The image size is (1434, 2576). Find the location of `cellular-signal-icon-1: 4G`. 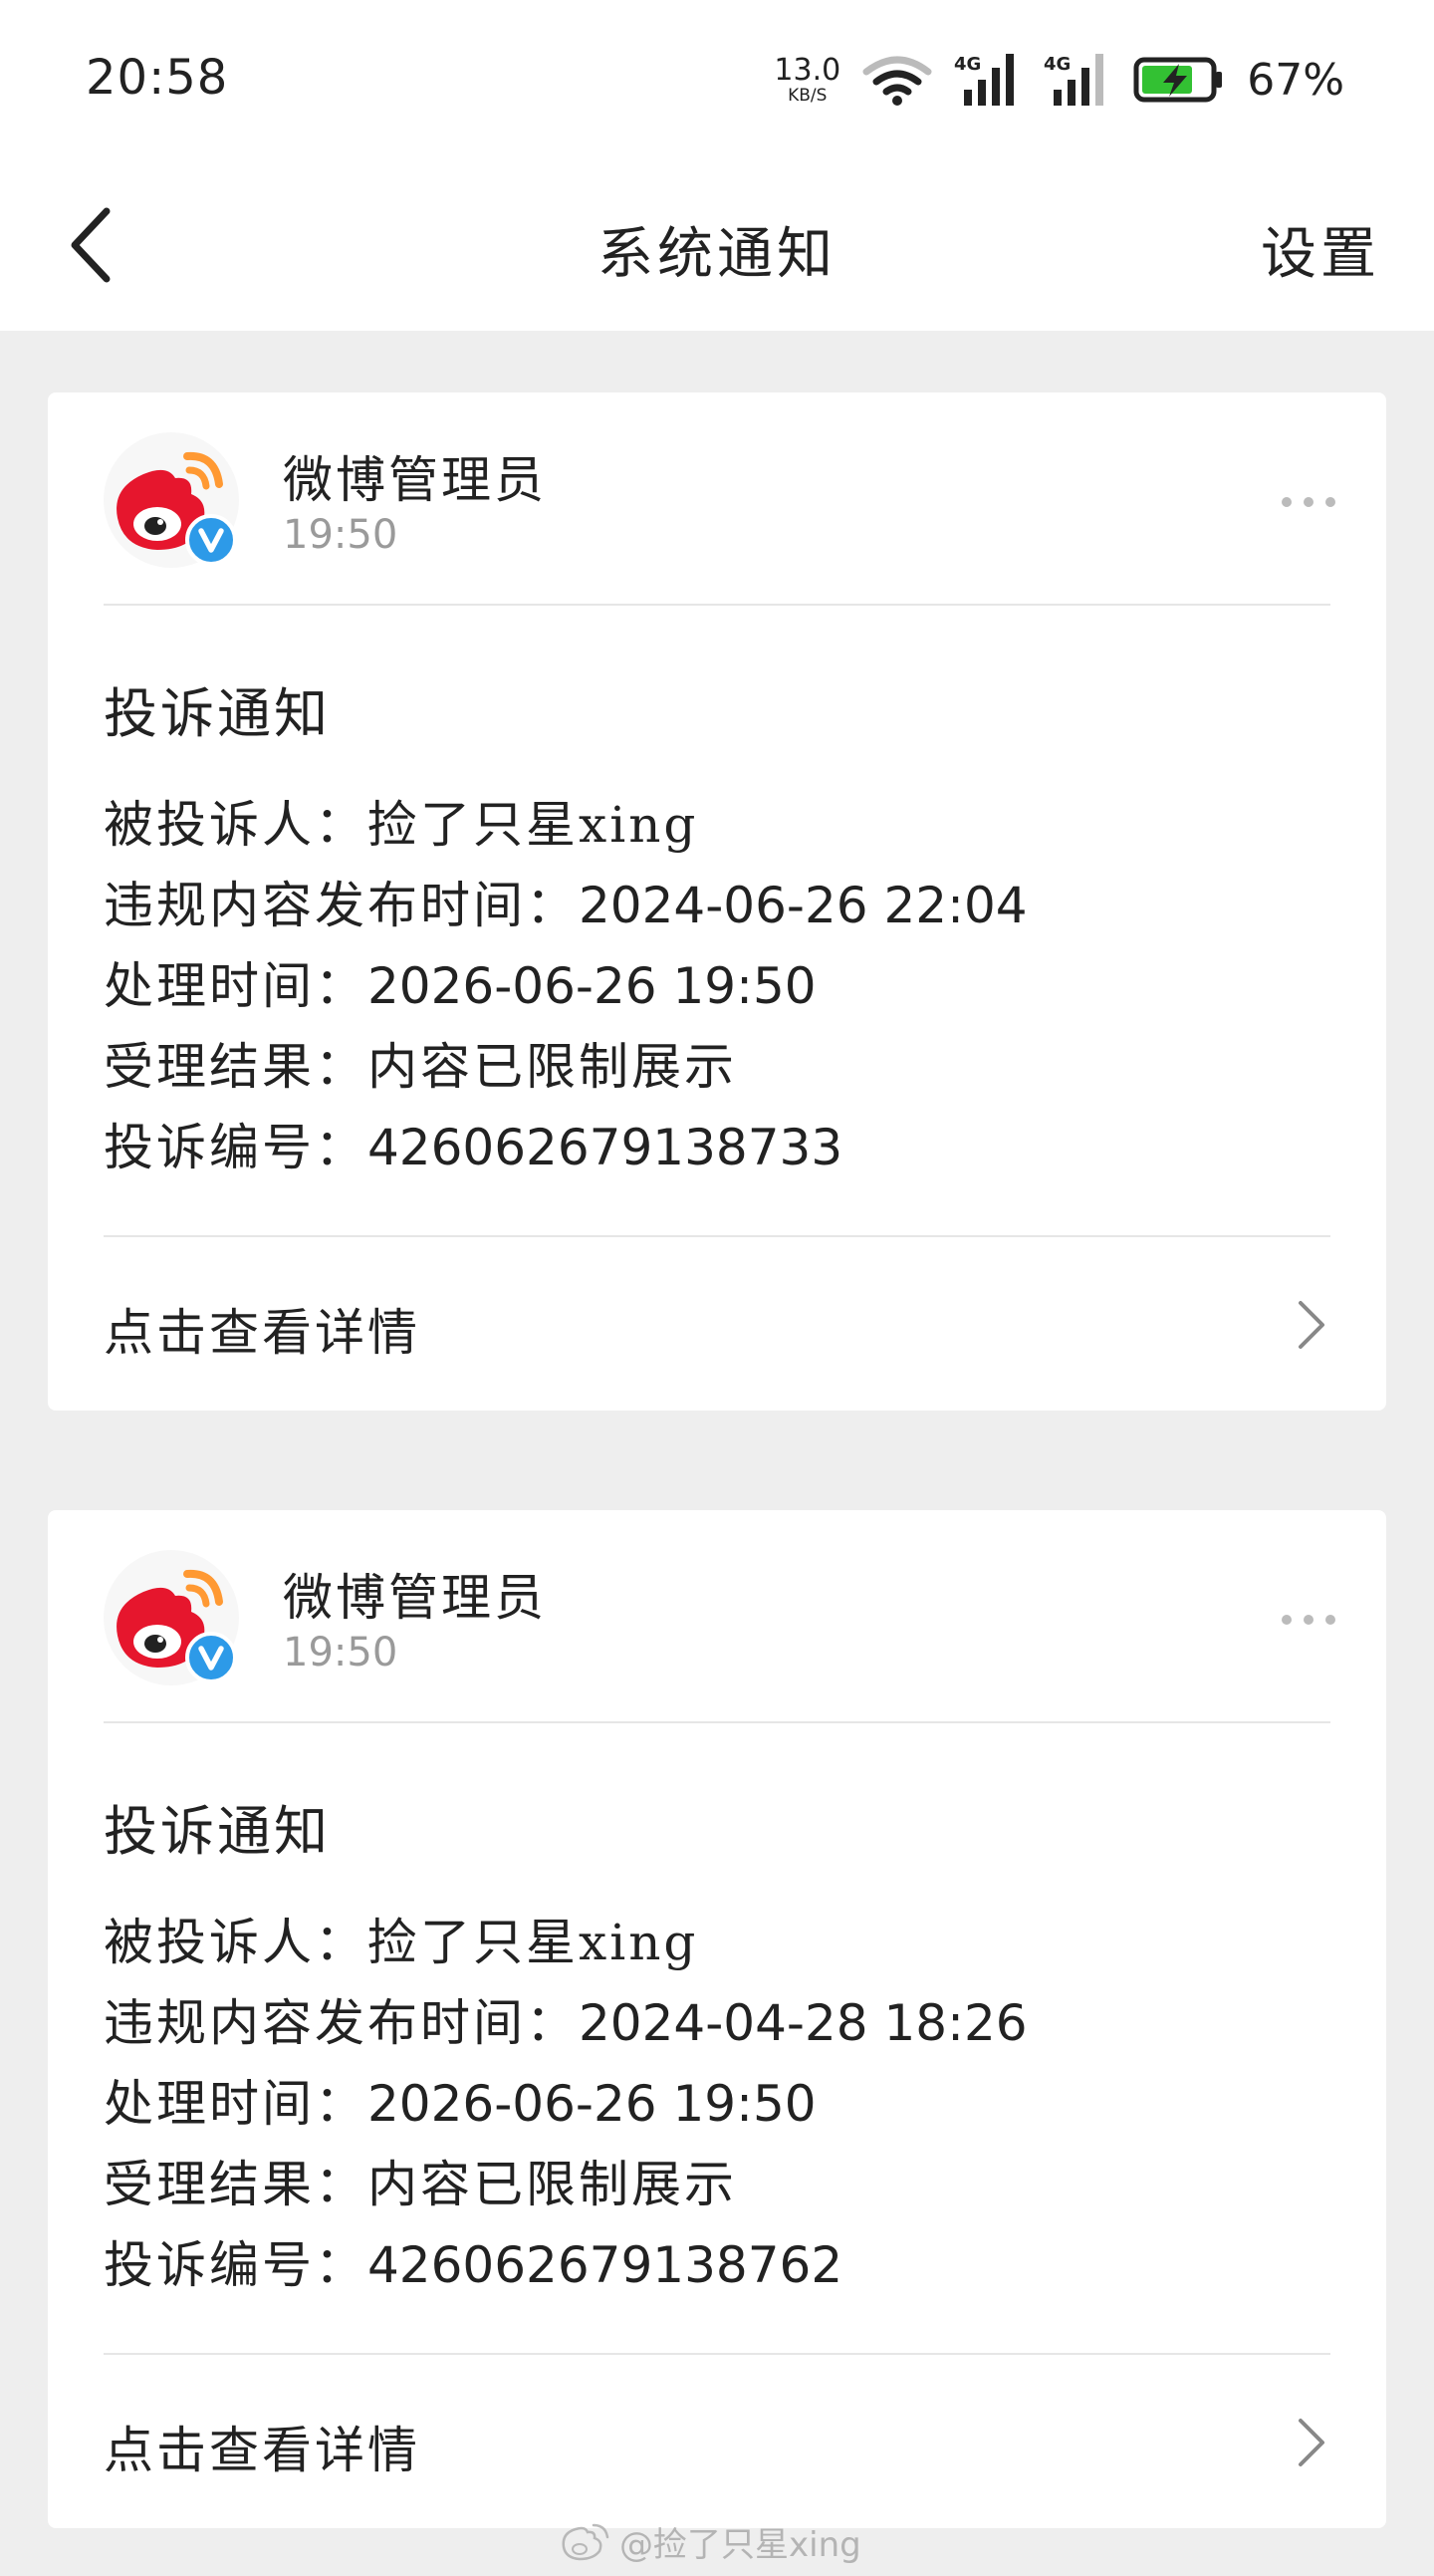

cellular-signal-icon-1: 4G is located at coordinates (984, 80).